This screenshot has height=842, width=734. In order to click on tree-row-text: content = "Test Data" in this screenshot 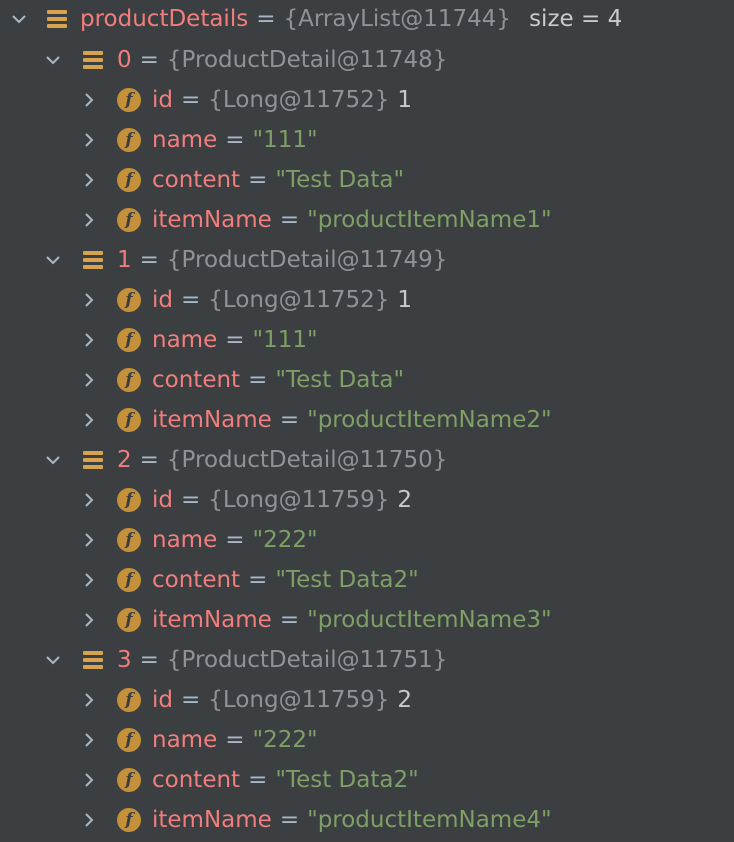, I will do `click(278, 180)`.